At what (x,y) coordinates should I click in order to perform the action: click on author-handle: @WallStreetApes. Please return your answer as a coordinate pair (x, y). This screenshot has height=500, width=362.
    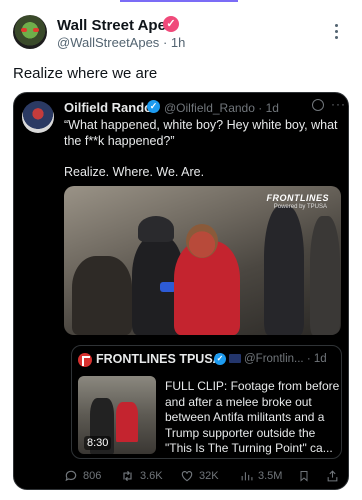
    Looking at the image, I should click on (108, 42).